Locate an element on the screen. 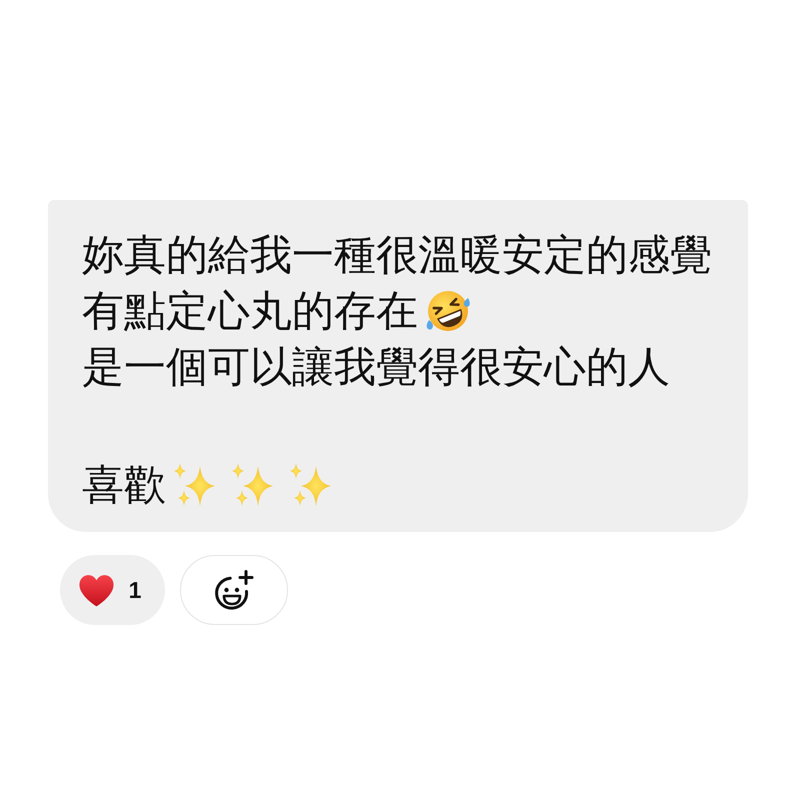 This screenshot has height=793, width=793. smiley-plus-icon is located at coordinates (234, 590).